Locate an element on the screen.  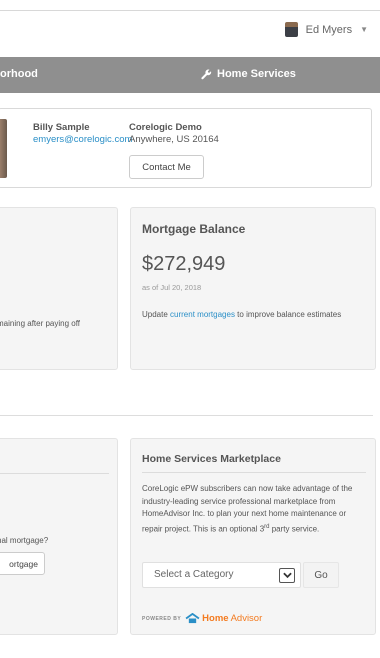
homeadvisor-logo: Home Advisor is located at coordinates (223, 618).